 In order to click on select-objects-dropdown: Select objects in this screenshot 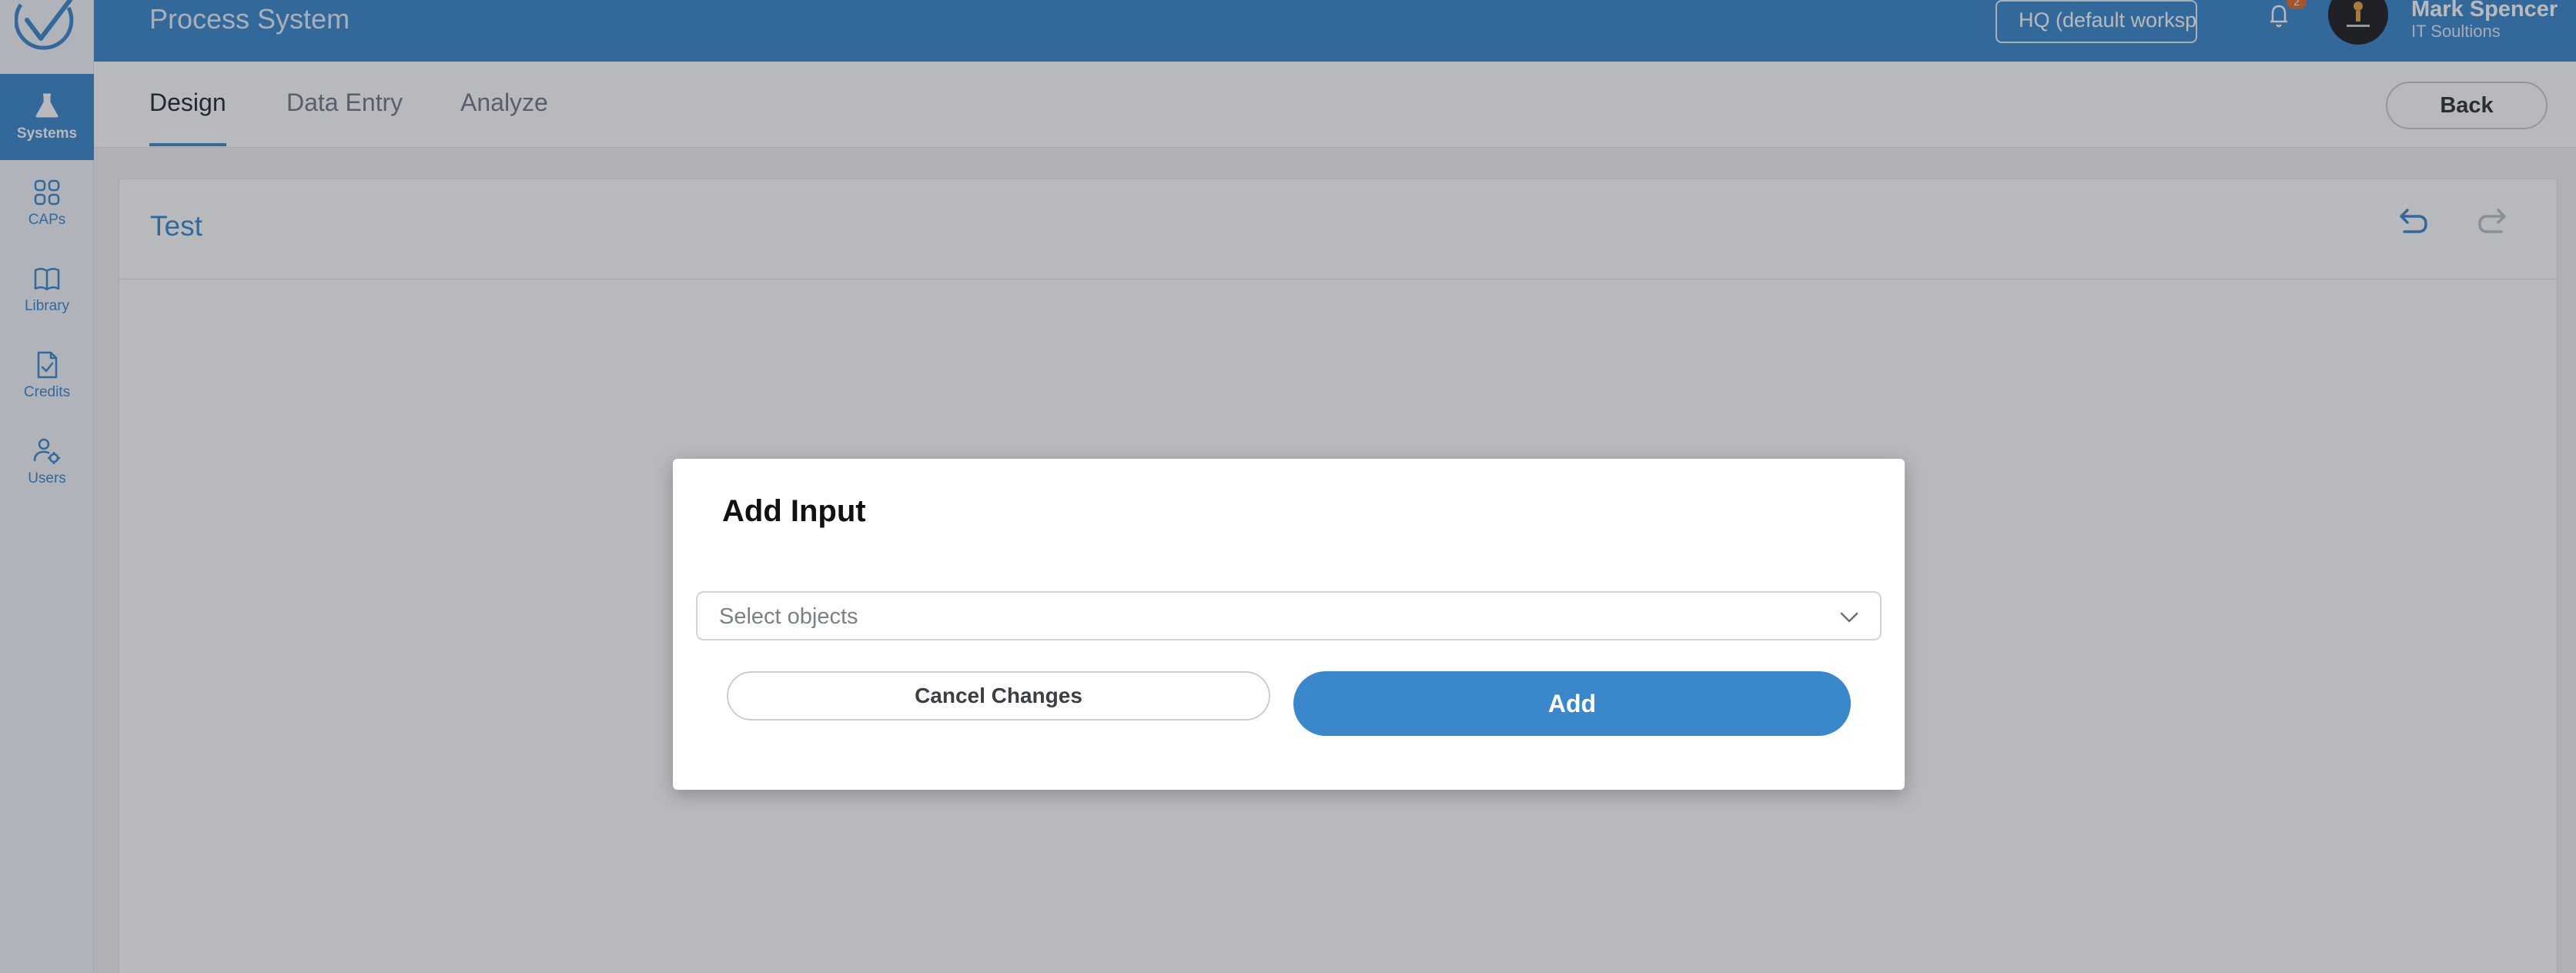, I will do `click(1289, 615)`.